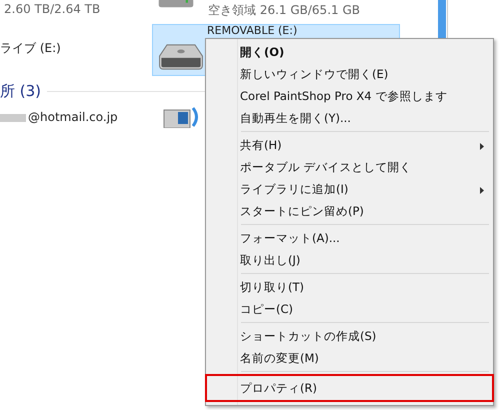 The width and height of the screenshot is (500, 410). What do you see at coordinates (181, 57) in the screenshot?
I see `drive-icon` at bounding box center [181, 57].